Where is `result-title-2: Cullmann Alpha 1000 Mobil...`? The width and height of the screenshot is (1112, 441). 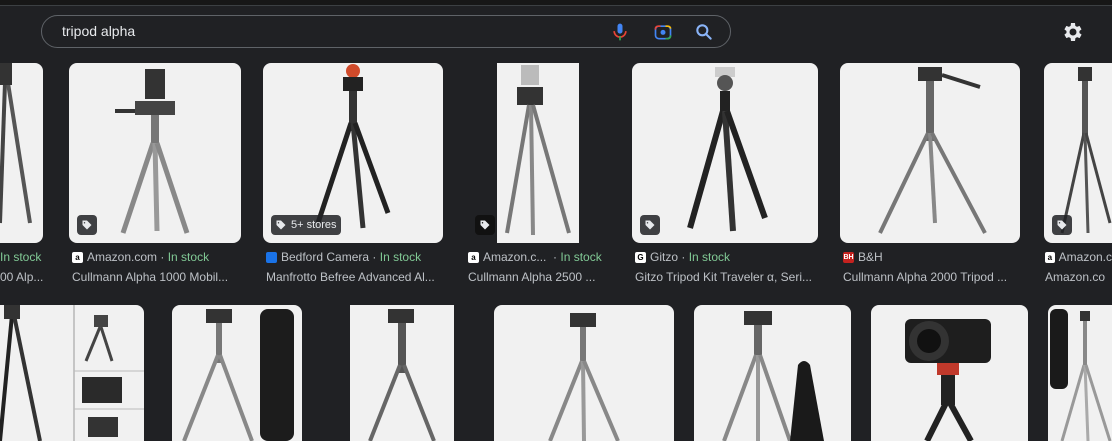
result-title-2: Cullmann Alpha 1000 Mobil... is located at coordinates (158, 277).